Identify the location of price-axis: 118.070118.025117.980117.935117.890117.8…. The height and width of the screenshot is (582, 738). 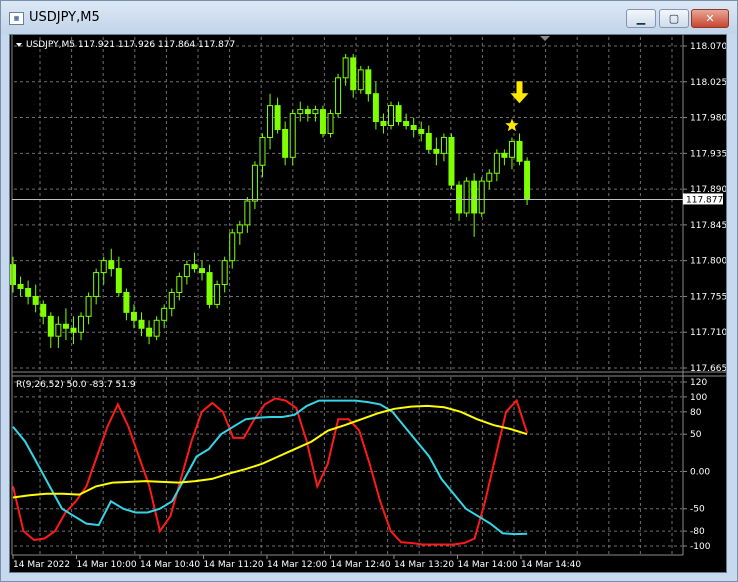
(704, 208).